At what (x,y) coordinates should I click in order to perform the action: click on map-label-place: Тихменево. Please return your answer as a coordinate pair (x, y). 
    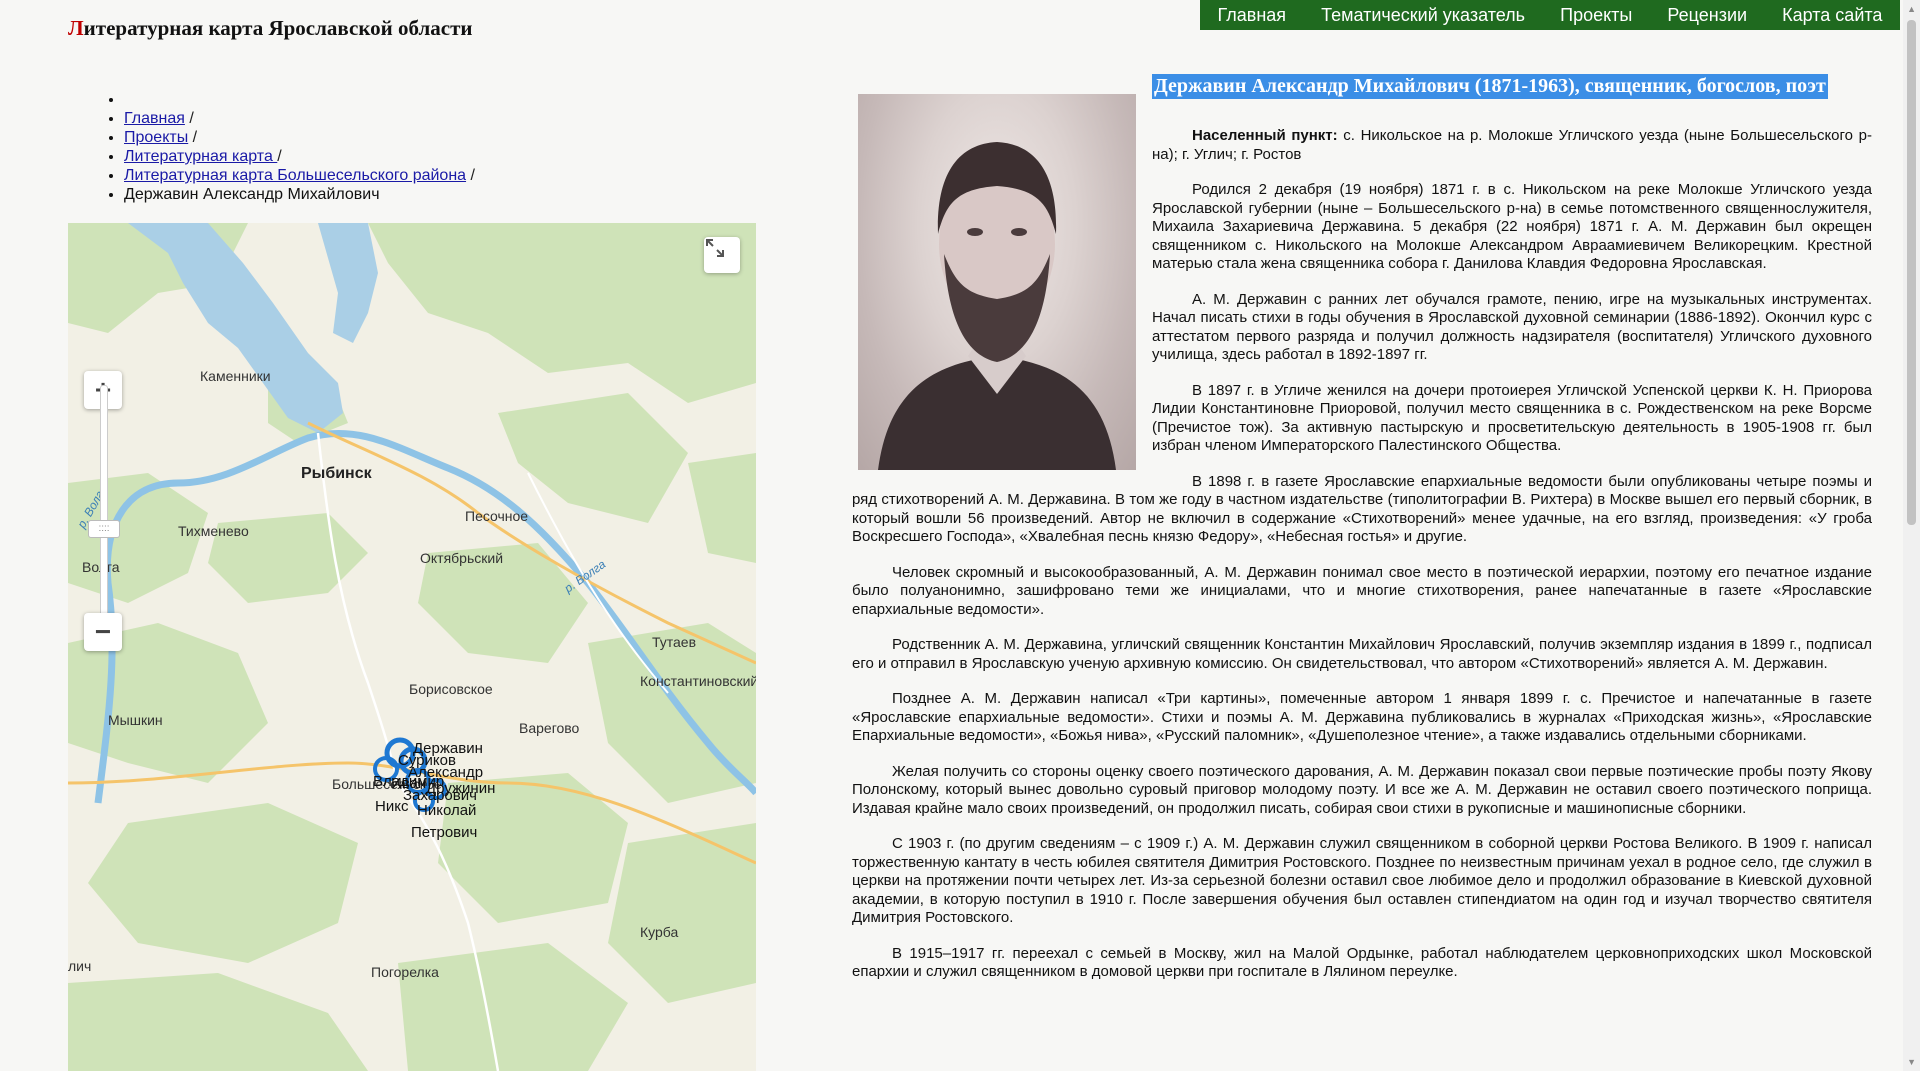
    Looking at the image, I should click on (213, 531).